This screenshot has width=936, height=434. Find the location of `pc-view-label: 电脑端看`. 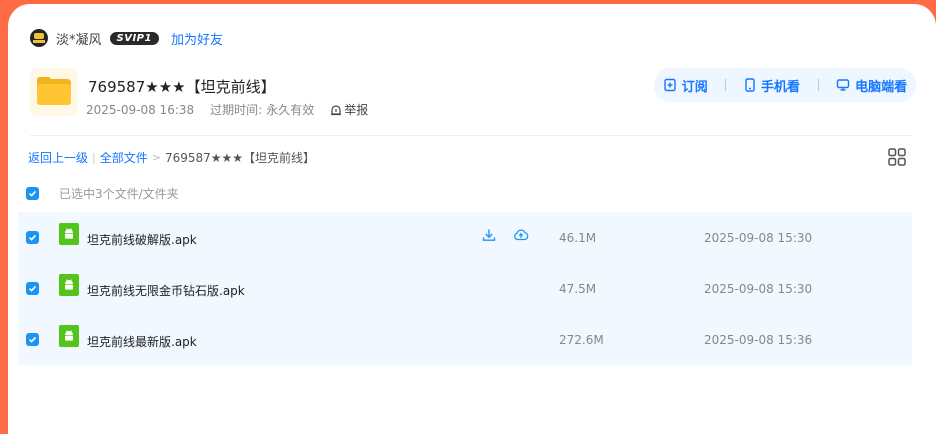

pc-view-label: 电脑端看 is located at coordinates (881, 87).